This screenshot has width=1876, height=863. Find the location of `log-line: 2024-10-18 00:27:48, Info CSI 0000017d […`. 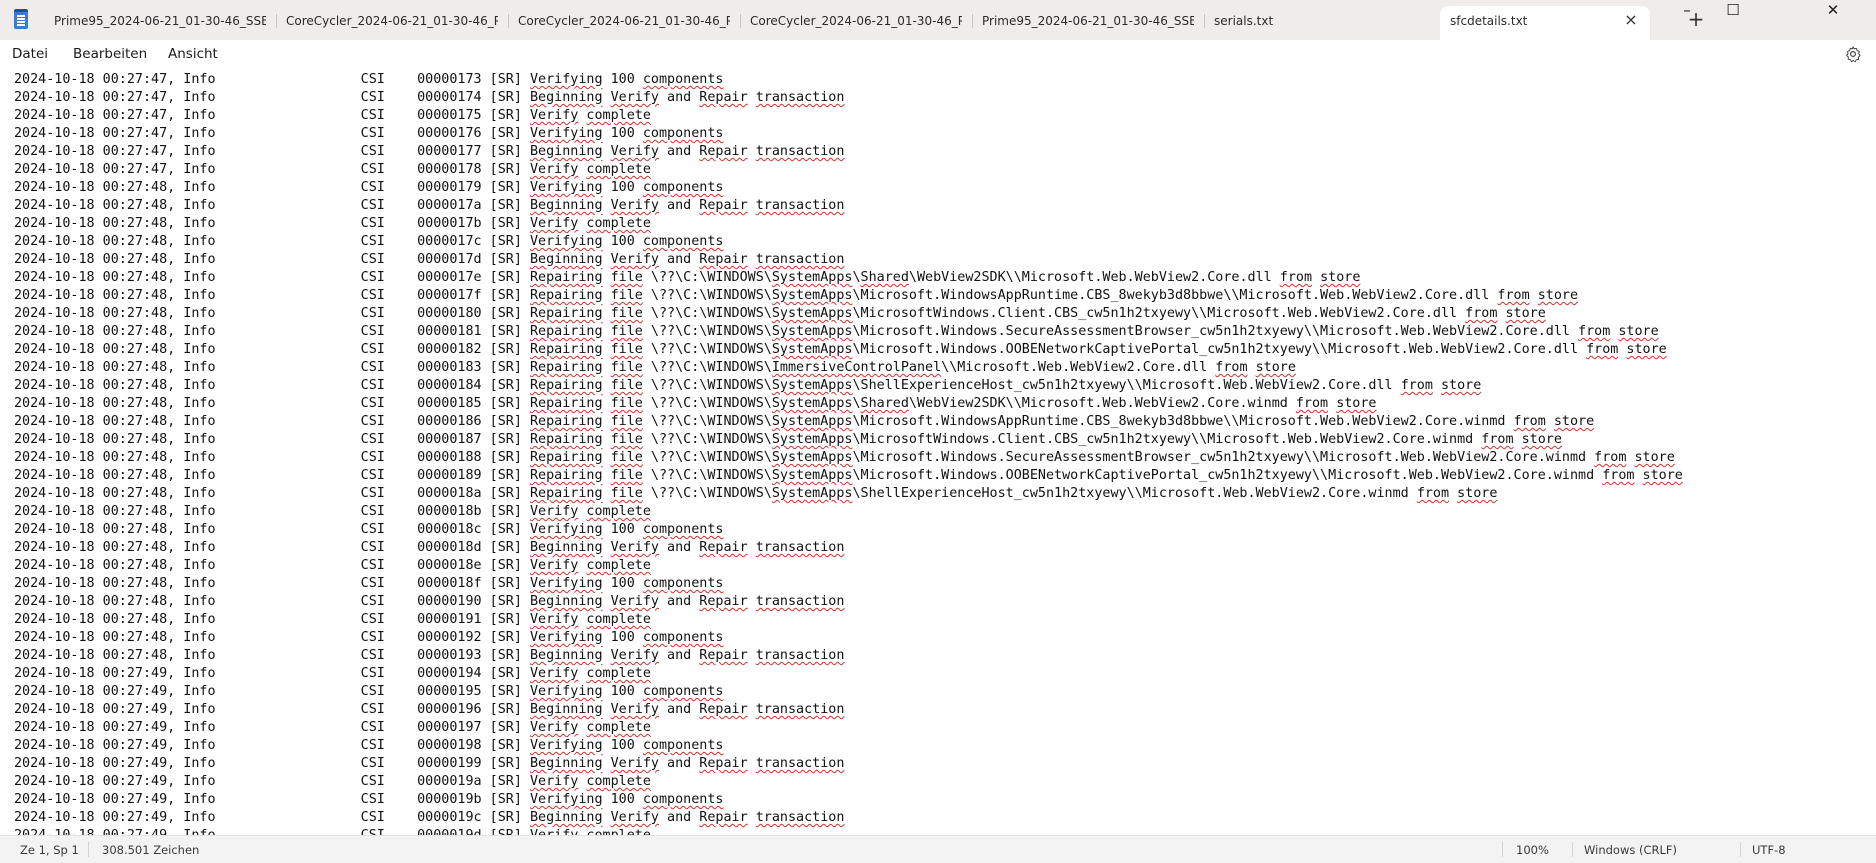

log-line: 2024-10-18 00:27:48, Info CSI 0000017d [… is located at coordinates (429, 259).